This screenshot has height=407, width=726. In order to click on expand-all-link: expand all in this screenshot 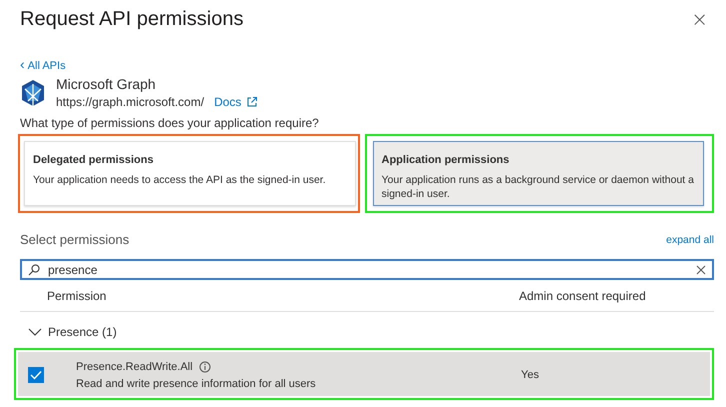, I will do `click(690, 240)`.